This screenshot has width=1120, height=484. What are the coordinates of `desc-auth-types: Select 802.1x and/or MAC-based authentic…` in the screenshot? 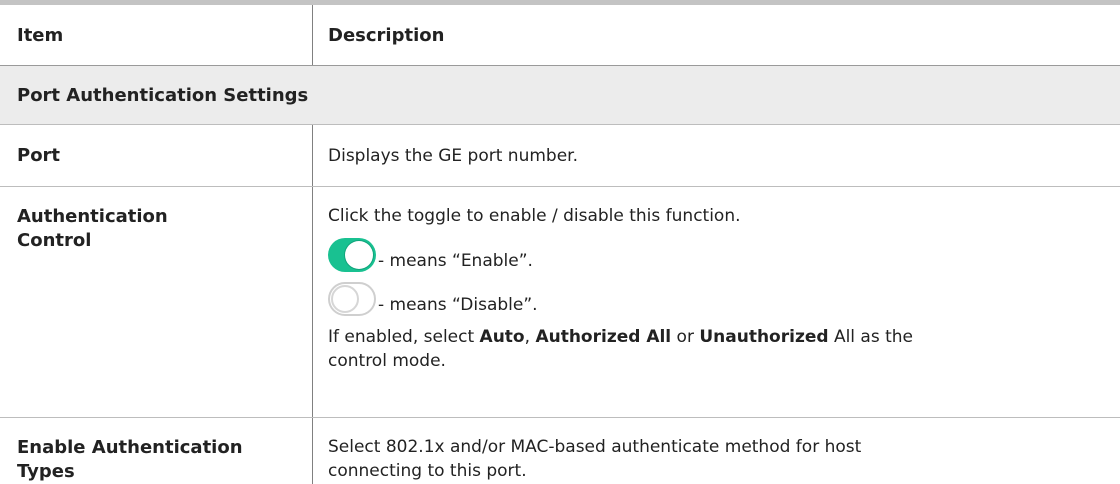 It's located at (716, 451).